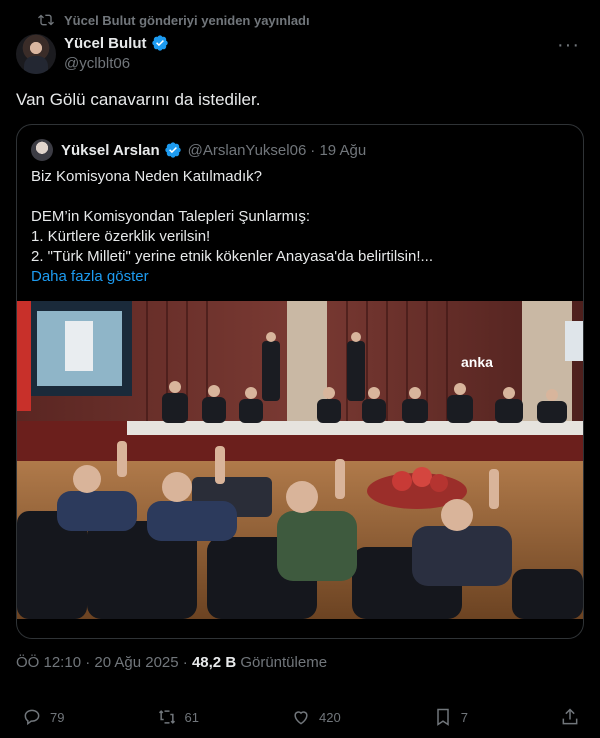 The image size is (600, 738). I want to click on quoted-post-header: Yüksel Arslan @ArslanYuksel06 · 19 Ağu, so click(198, 150).